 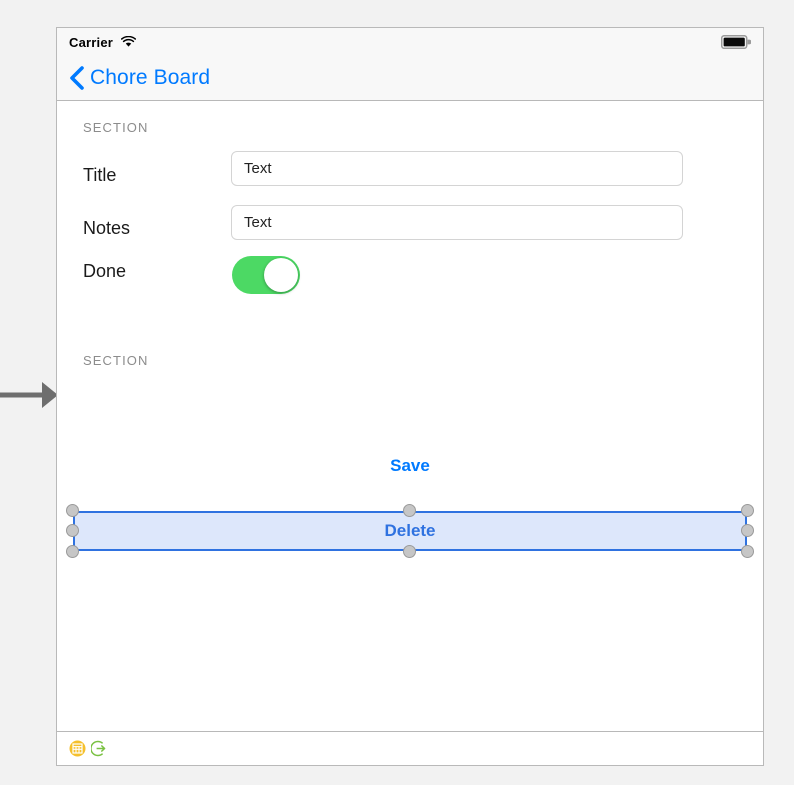 I want to click on right-arrow-annotation, so click(x=31, y=395).